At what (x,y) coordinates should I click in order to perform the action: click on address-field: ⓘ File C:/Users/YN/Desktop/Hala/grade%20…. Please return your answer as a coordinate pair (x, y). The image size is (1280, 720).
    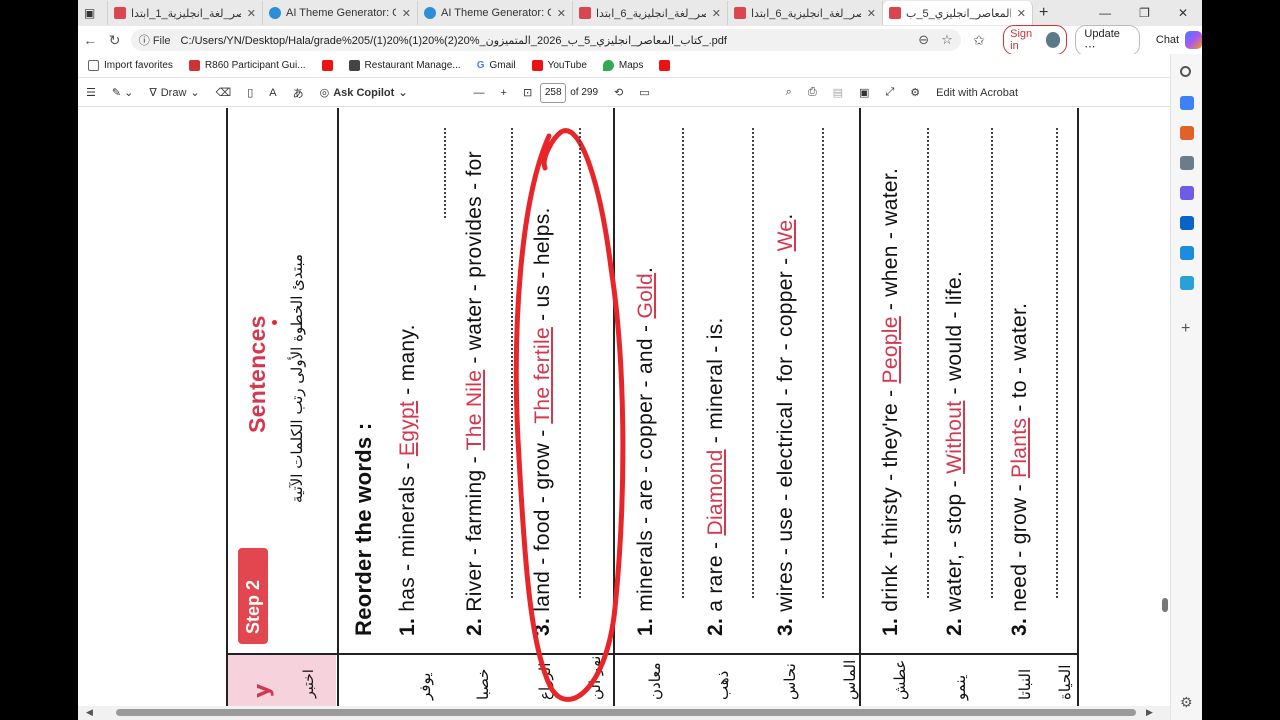
    Looking at the image, I should click on (545, 40).